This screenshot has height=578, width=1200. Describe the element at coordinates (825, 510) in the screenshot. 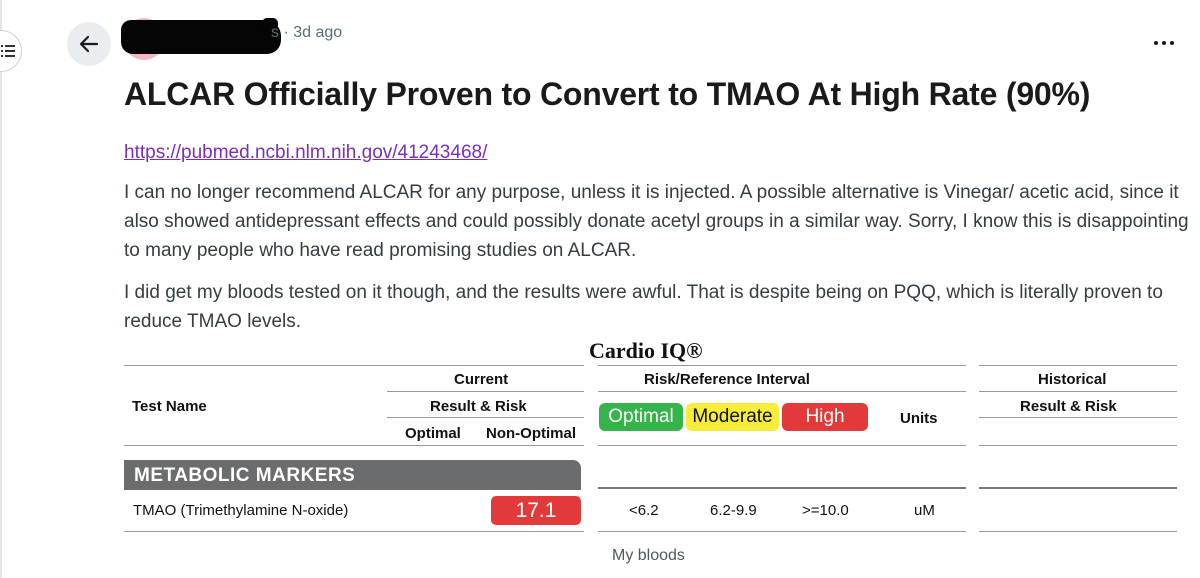

I see `range-high: >=10.0` at that location.